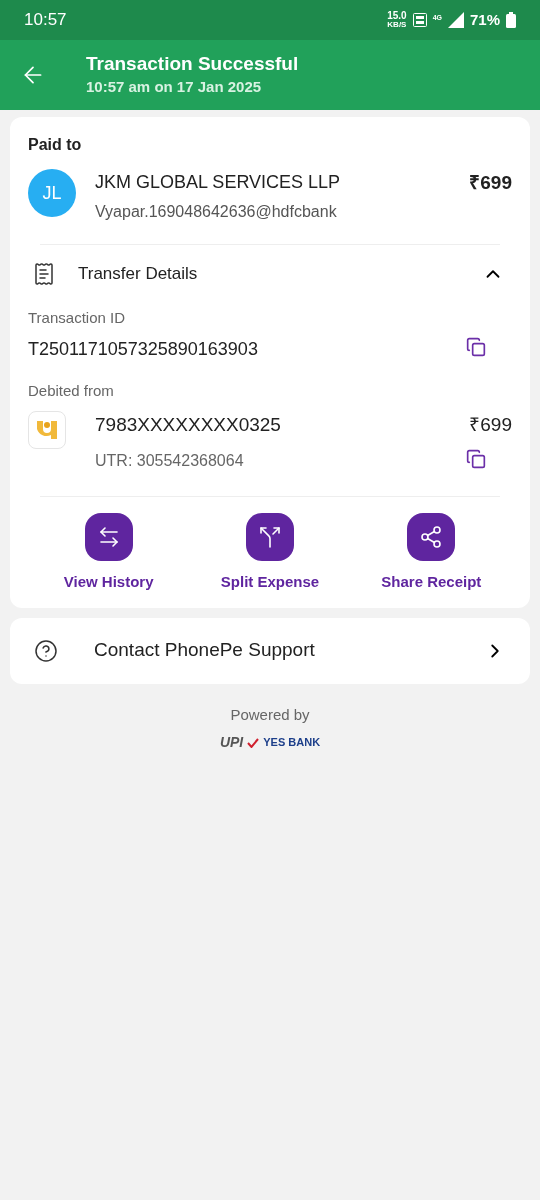  Describe the element at coordinates (511, 20) in the screenshot. I see `battery-icon` at that location.